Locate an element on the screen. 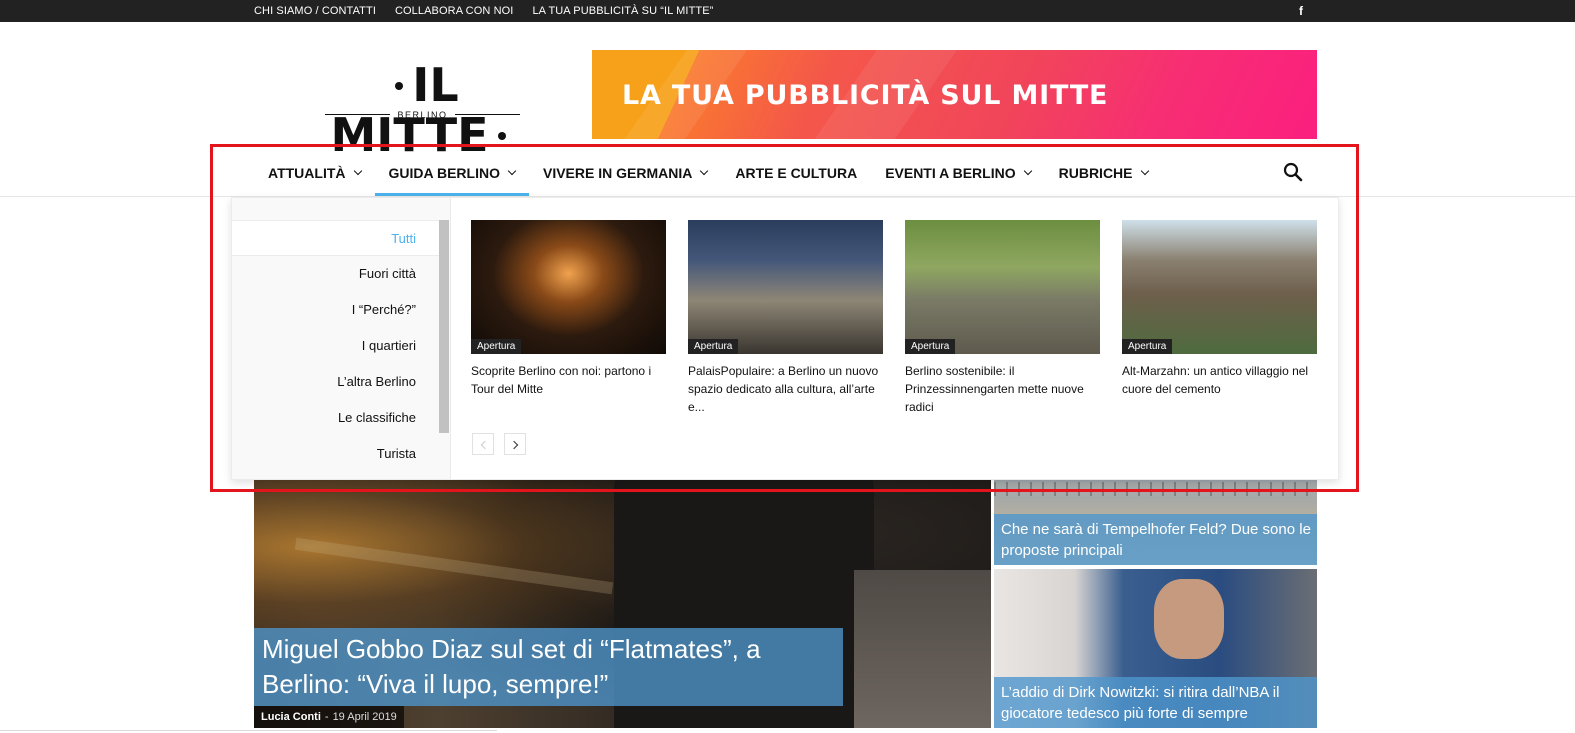 This screenshot has height=733, width=1575. logo-subtitle: BERLINO is located at coordinates (422, 115).